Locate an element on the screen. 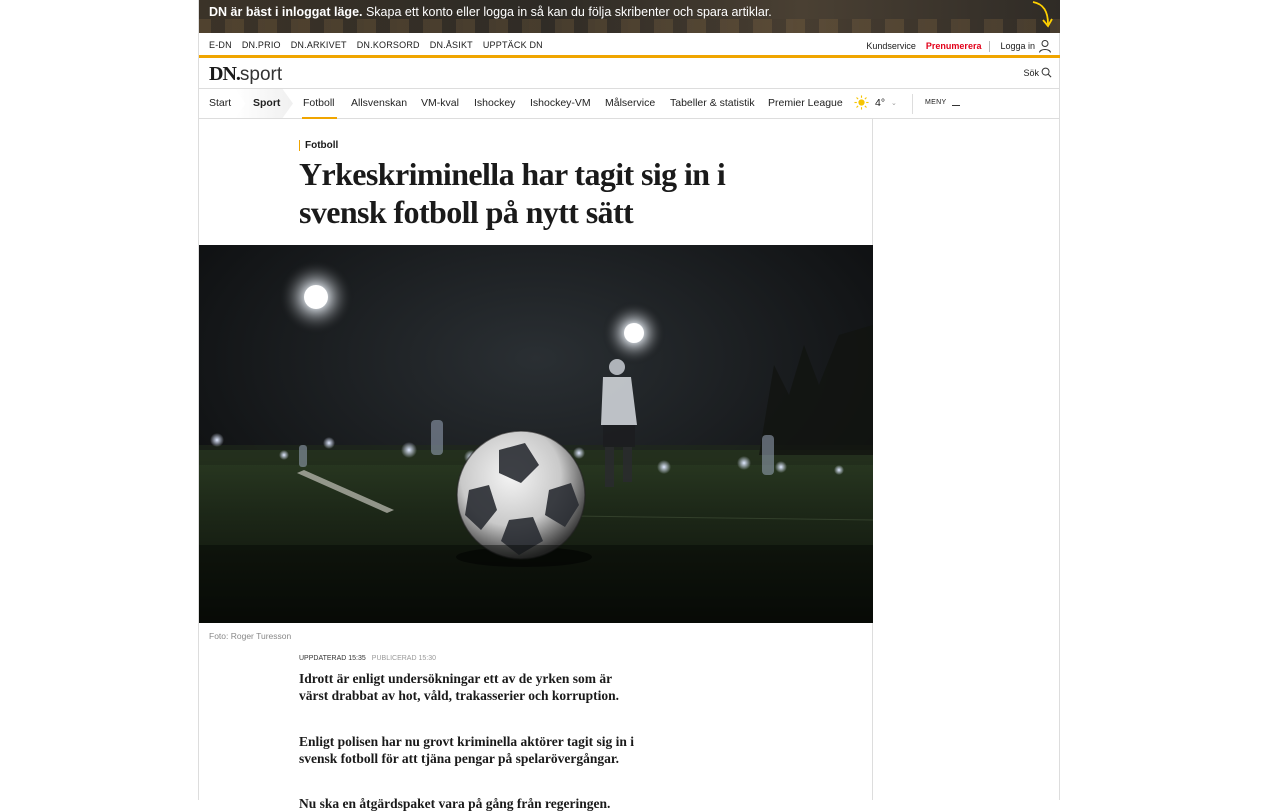 This screenshot has height=812, width=1280. active-tab-indicator is located at coordinates (319, 118).